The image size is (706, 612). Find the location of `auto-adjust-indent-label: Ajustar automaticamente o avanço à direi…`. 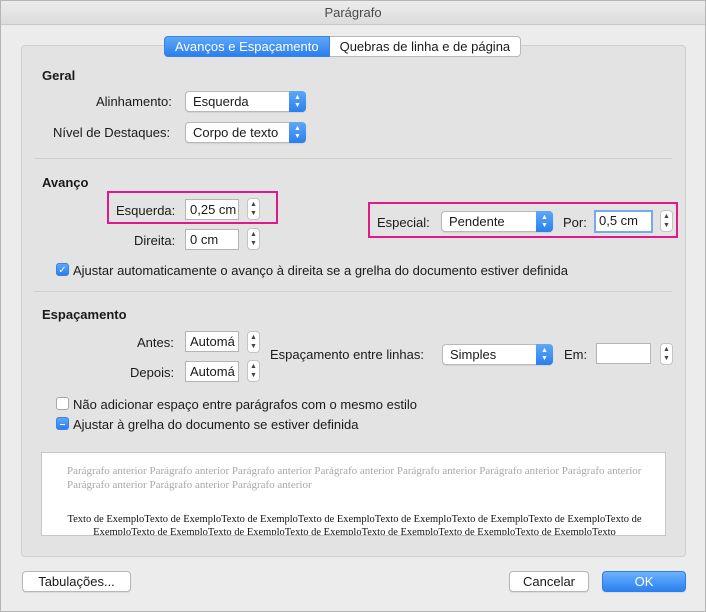

auto-adjust-indent-label: Ajustar automaticamente o avanço à direi… is located at coordinates (321, 270).